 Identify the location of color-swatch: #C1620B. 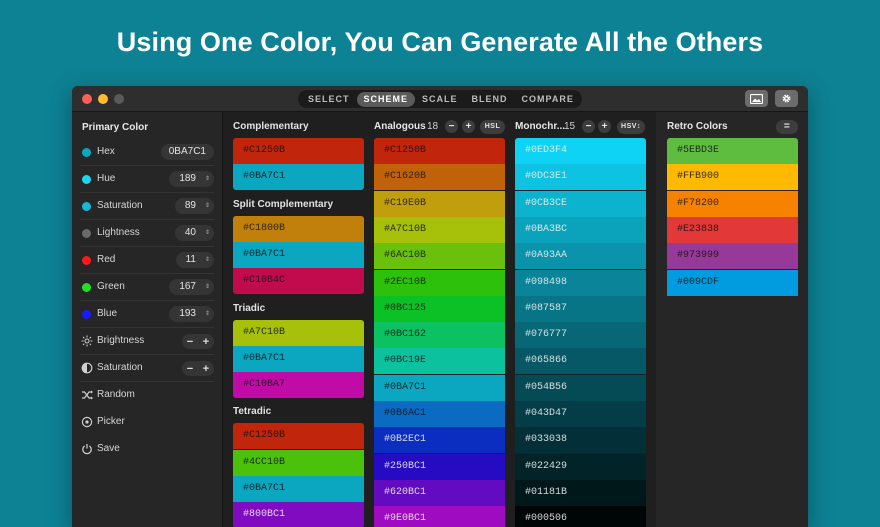
(439, 177).